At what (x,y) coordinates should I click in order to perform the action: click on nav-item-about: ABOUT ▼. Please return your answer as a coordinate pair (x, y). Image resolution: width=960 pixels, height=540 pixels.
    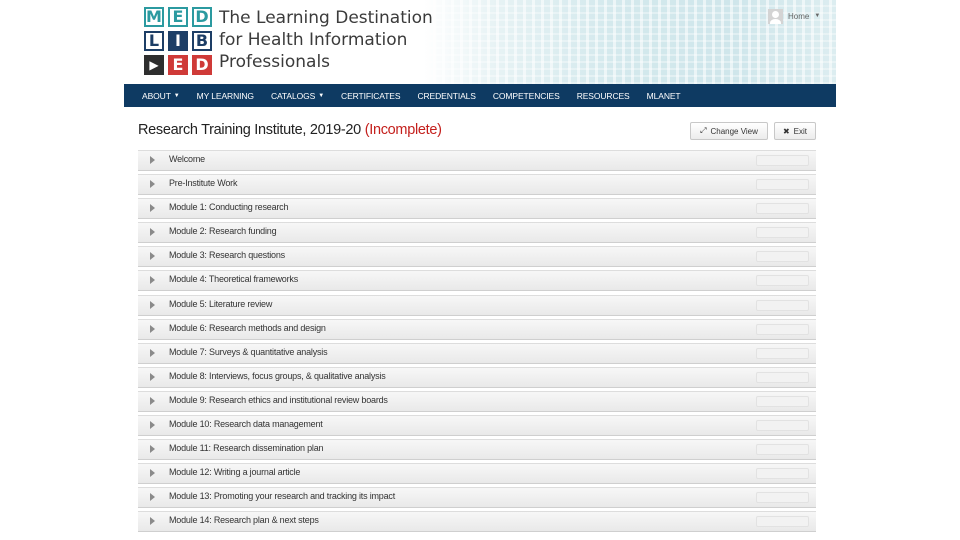
    Looking at the image, I should click on (161, 96).